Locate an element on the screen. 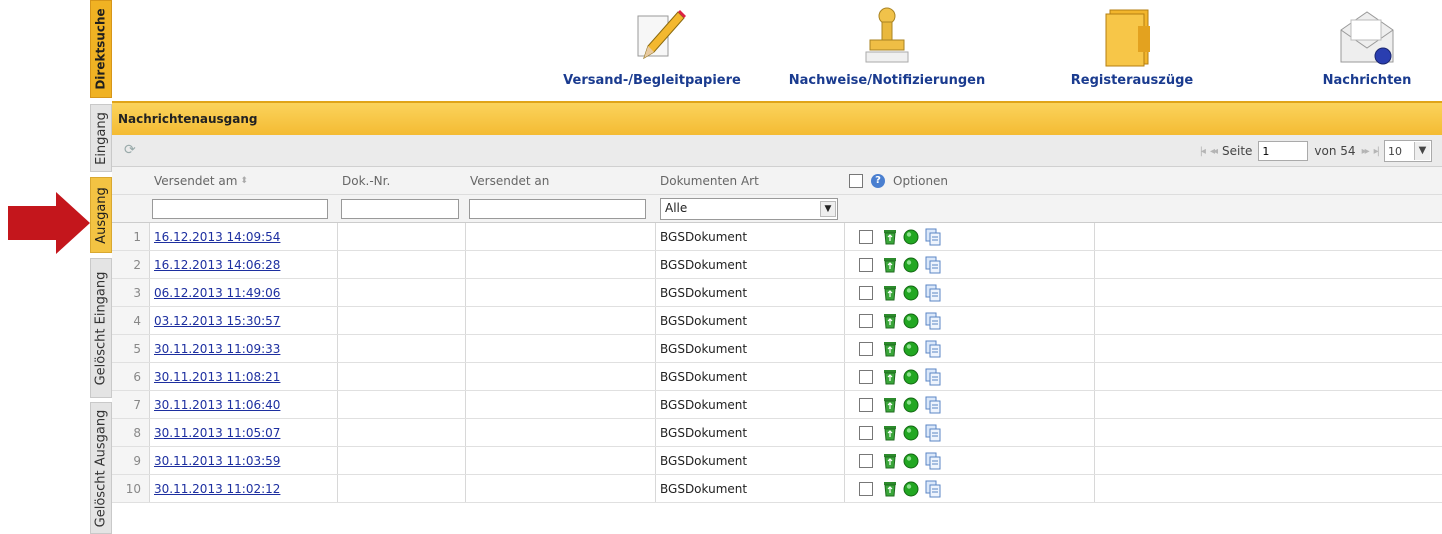 This screenshot has height=534, width=1442. tab-direktsuche: Direktsuche is located at coordinates (101, 49).